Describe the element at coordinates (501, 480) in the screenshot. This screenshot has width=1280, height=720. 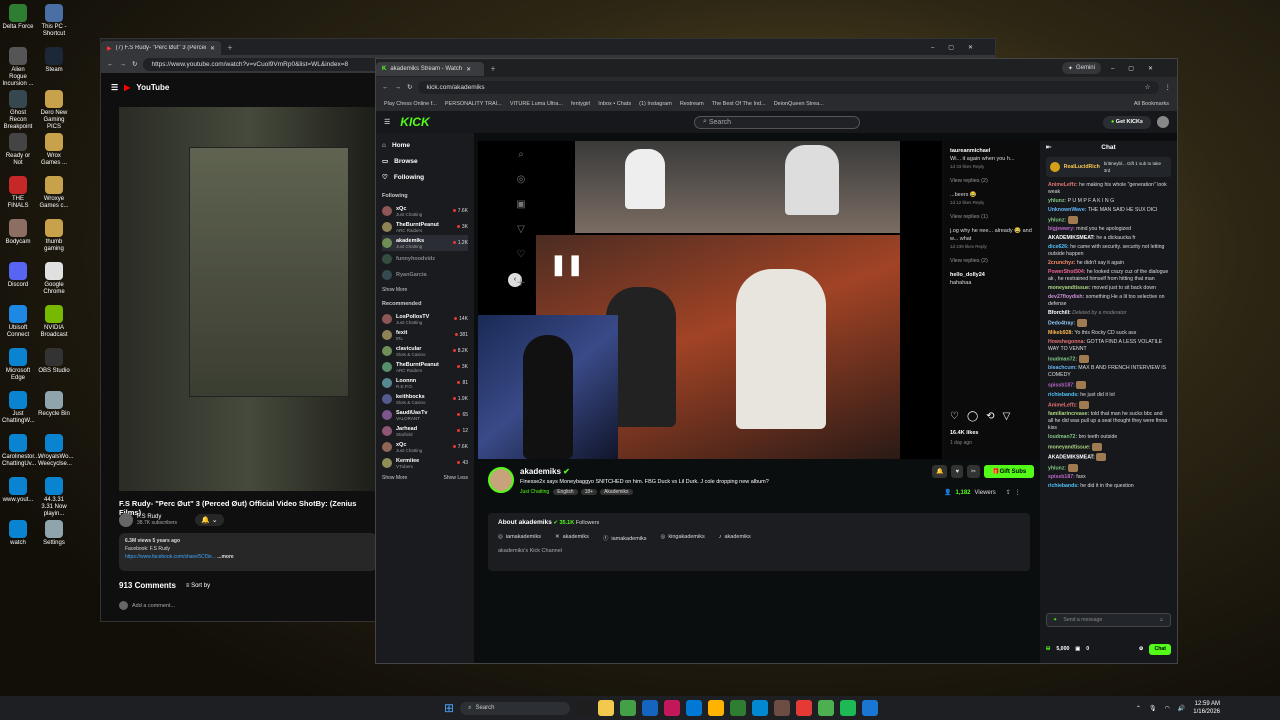
I see `streamer-avatar` at that location.